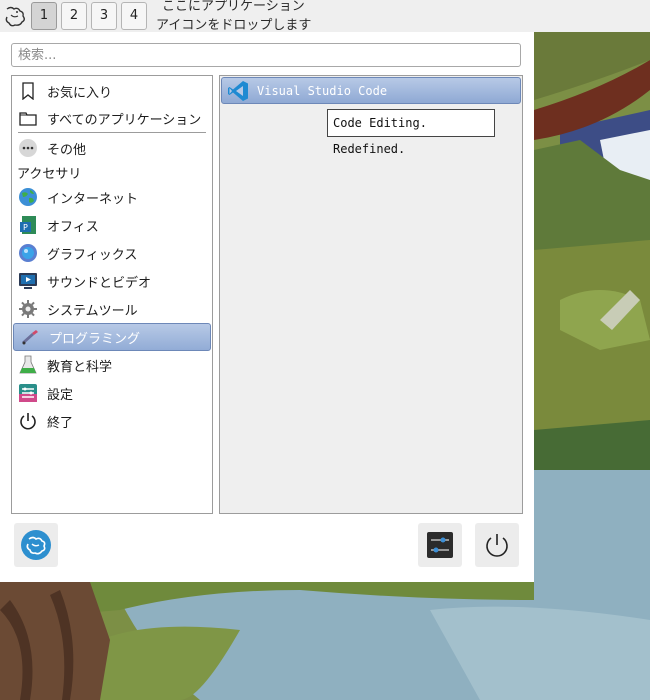  I want to click on drop-hint-line2: アイコンをドロップします, so click(234, 25).